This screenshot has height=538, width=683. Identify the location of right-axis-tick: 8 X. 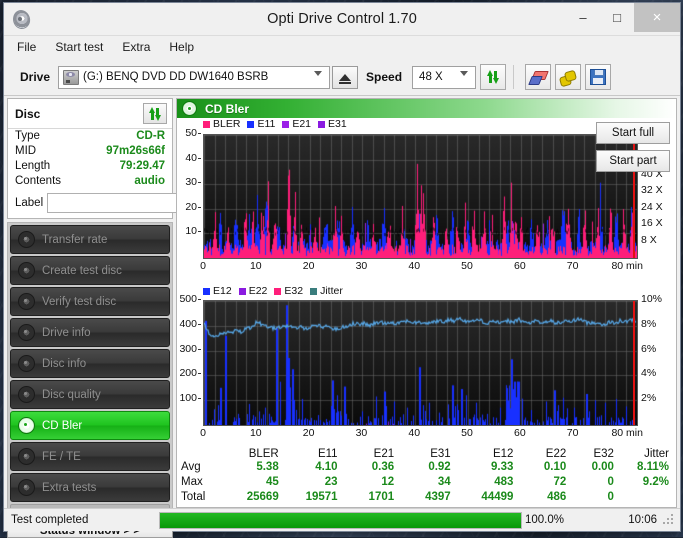
(649, 240).